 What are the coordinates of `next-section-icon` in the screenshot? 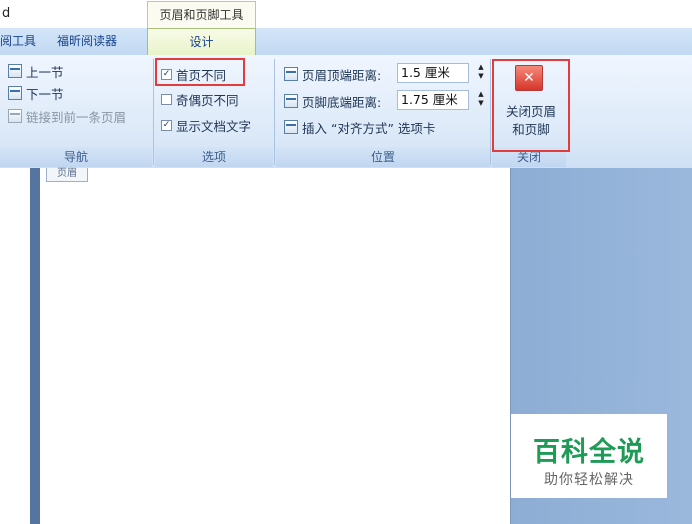 It's located at (15, 93).